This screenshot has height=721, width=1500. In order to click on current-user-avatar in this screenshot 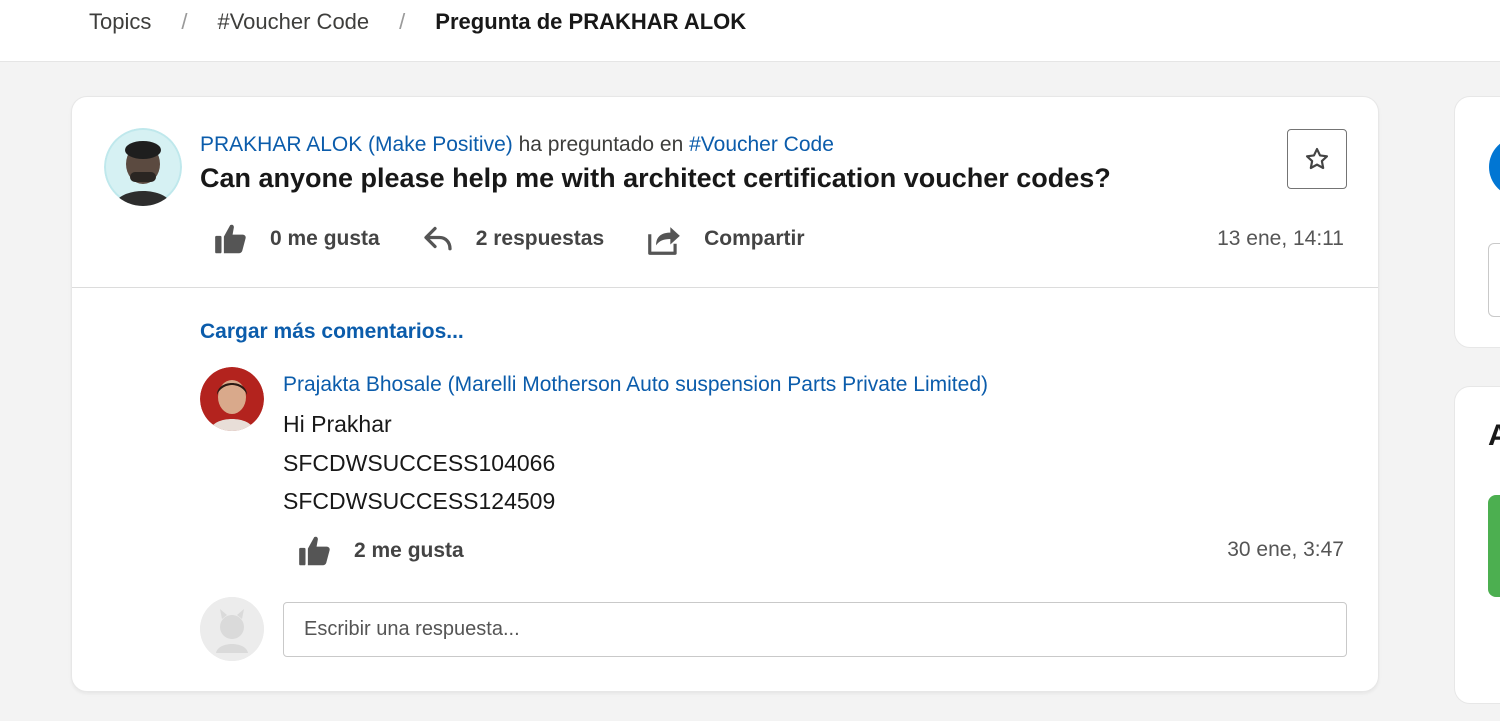, I will do `click(232, 629)`.